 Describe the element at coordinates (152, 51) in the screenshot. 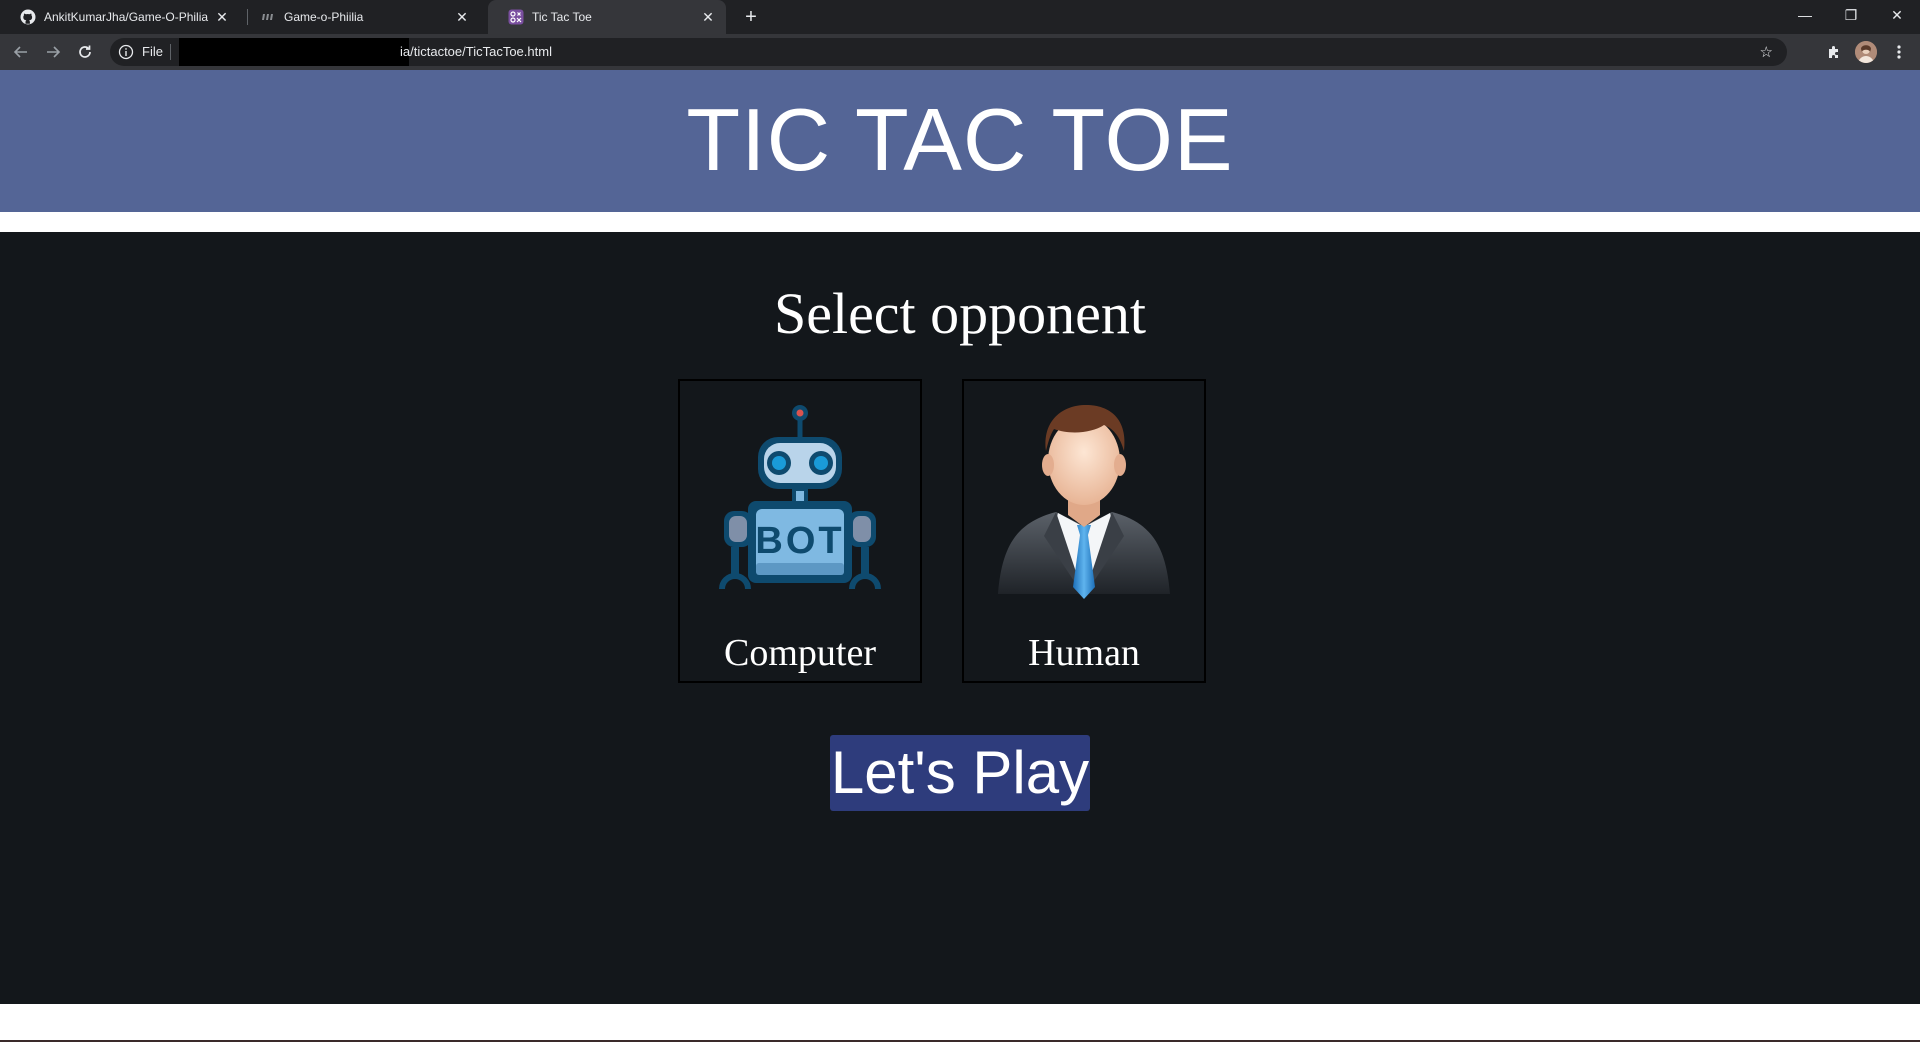

I see `scheme-label: File` at that location.